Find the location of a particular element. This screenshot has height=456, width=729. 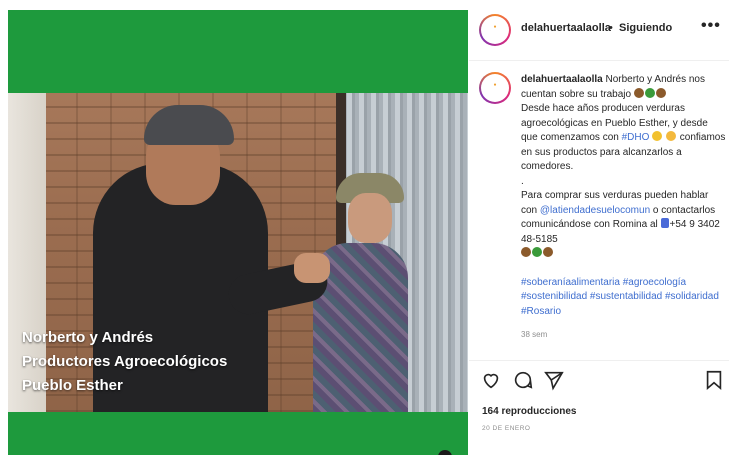

comment-avatar: ● is located at coordinates (495, 88).